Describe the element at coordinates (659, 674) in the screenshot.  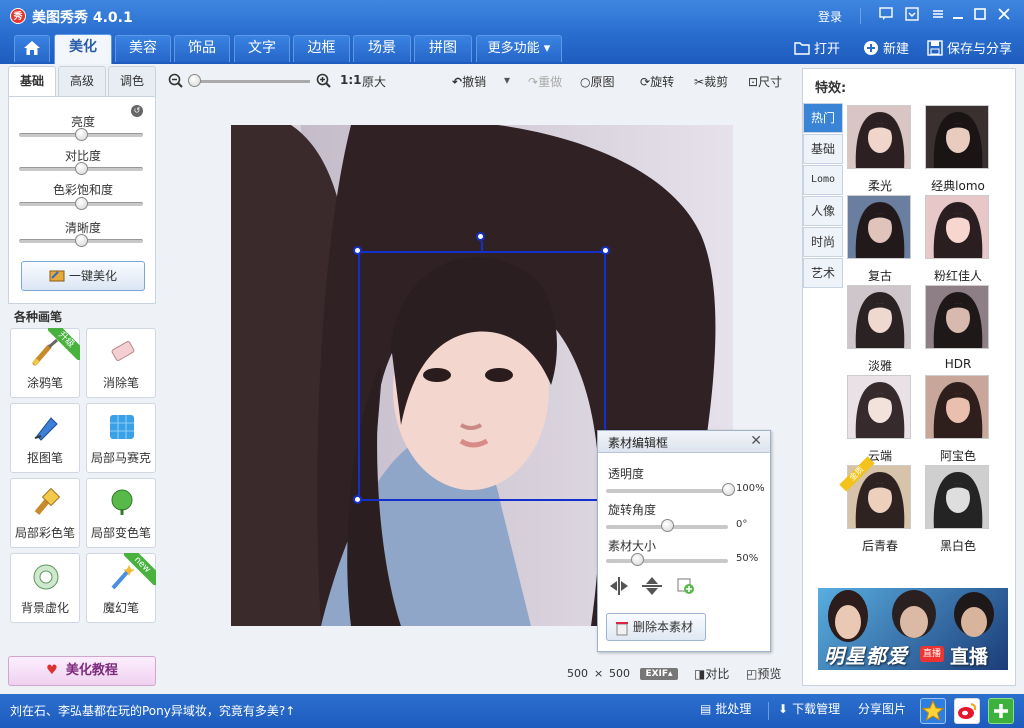
I see `exif-button: EXIF▴` at that location.